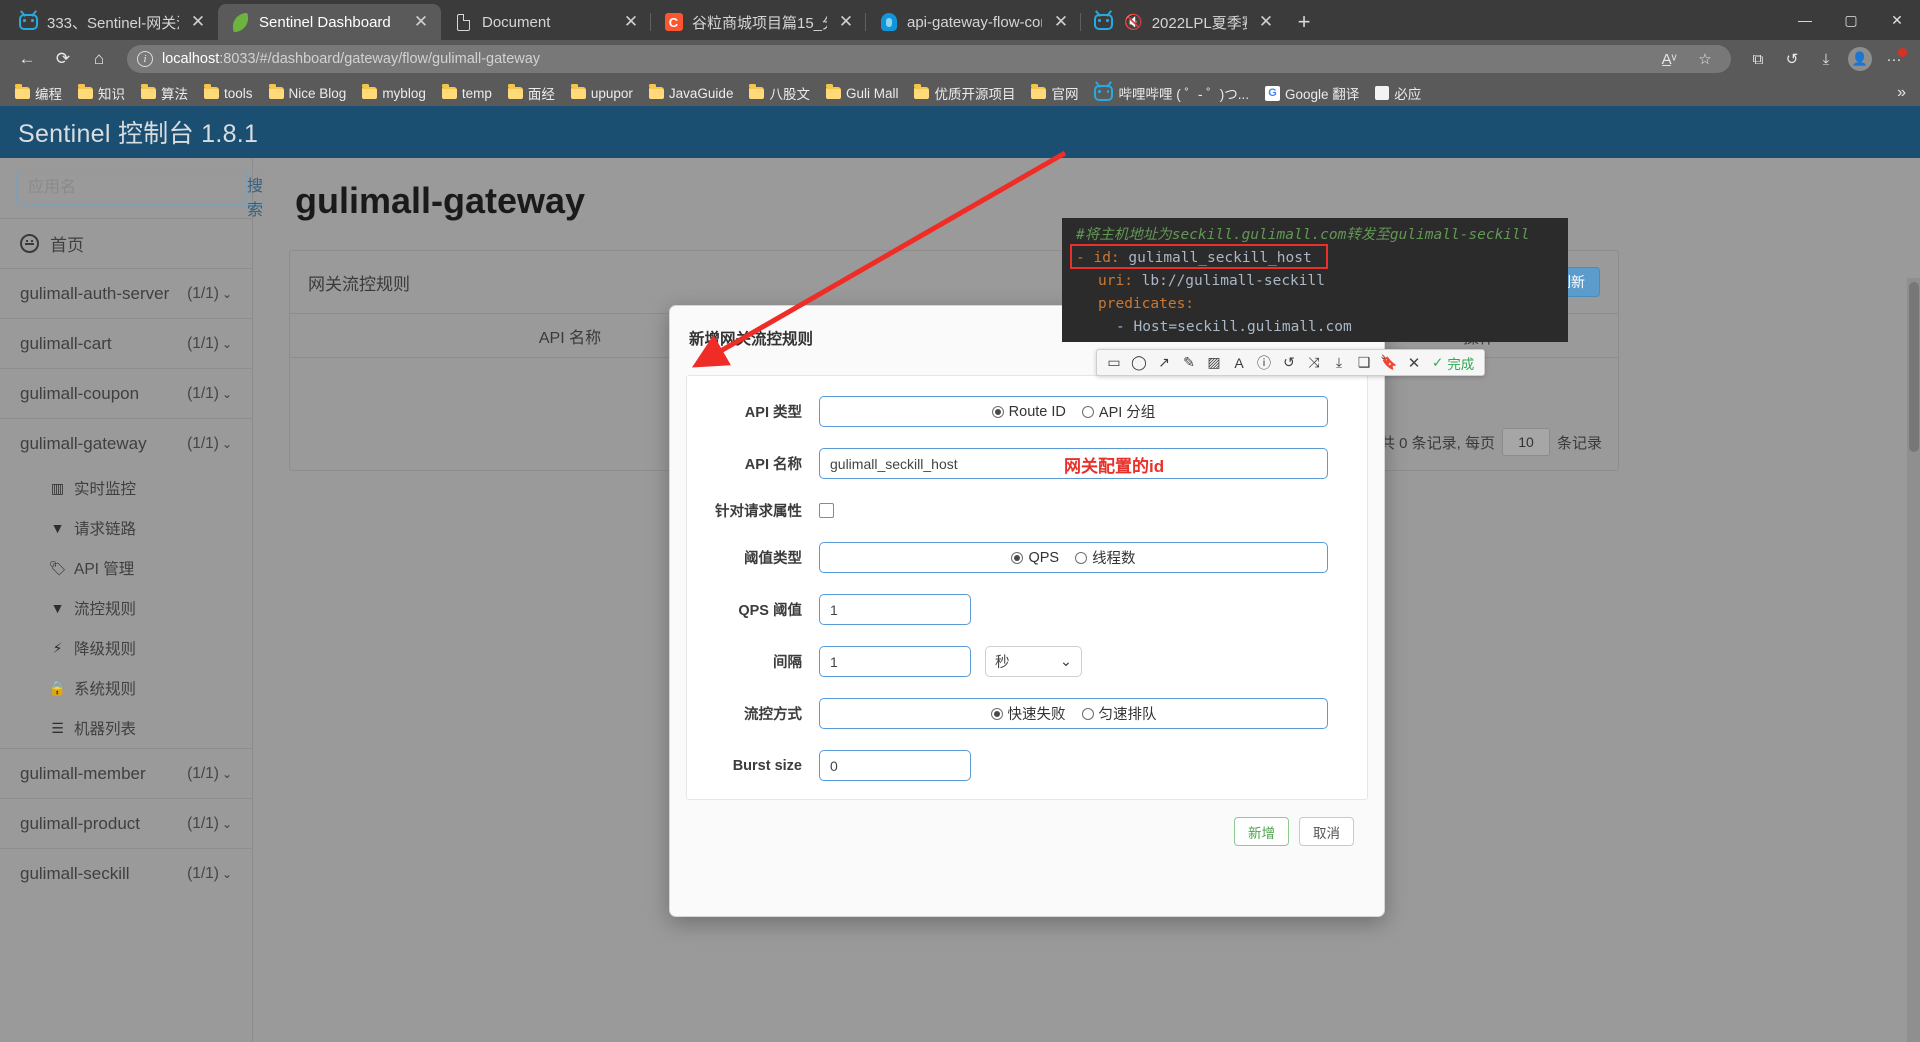  Describe the element at coordinates (1065, 94) in the screenshot. I see `bookmark-label: 官网` at that location.